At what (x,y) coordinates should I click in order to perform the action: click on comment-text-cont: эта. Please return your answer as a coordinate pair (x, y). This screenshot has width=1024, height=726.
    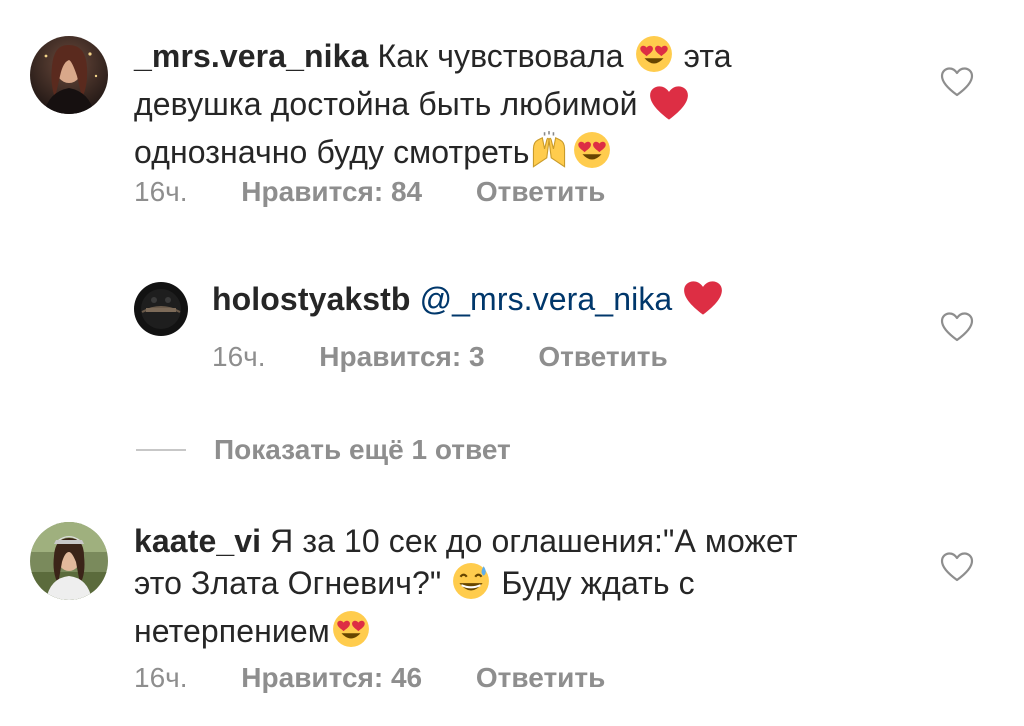
    Looking at the image, I should click on (707, 56).